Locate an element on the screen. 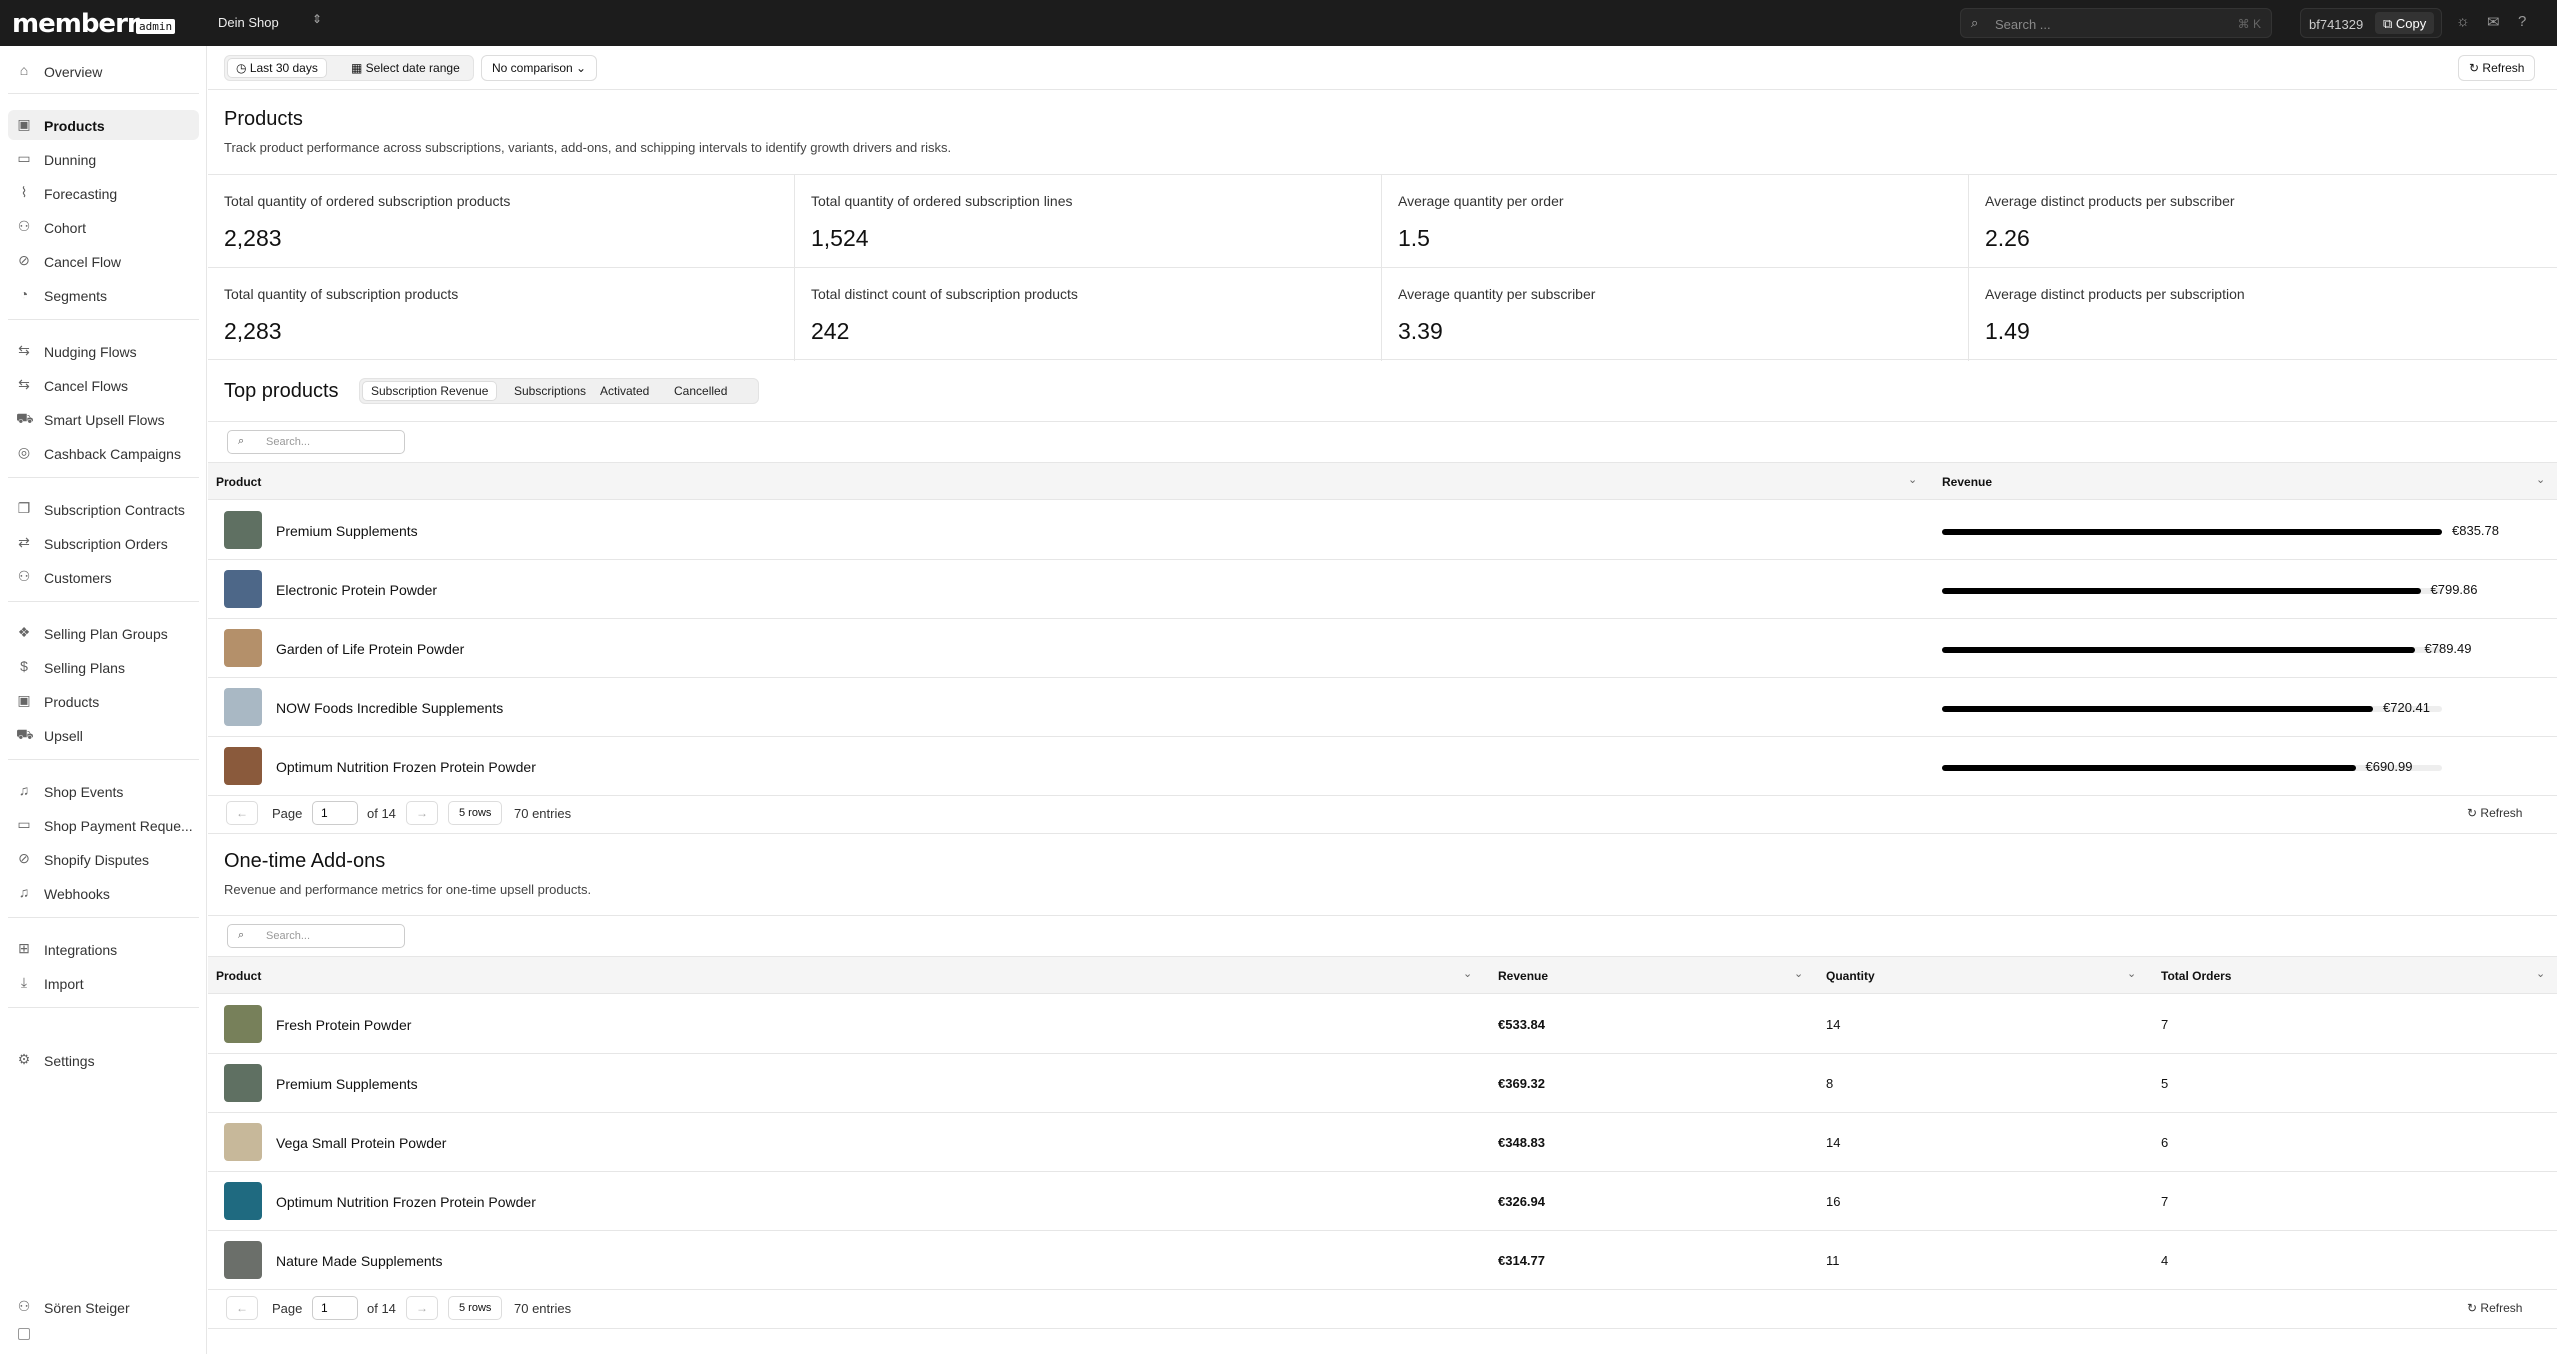  product-name: Vega Small Protein Powder is located at coordinates (361, 1143).